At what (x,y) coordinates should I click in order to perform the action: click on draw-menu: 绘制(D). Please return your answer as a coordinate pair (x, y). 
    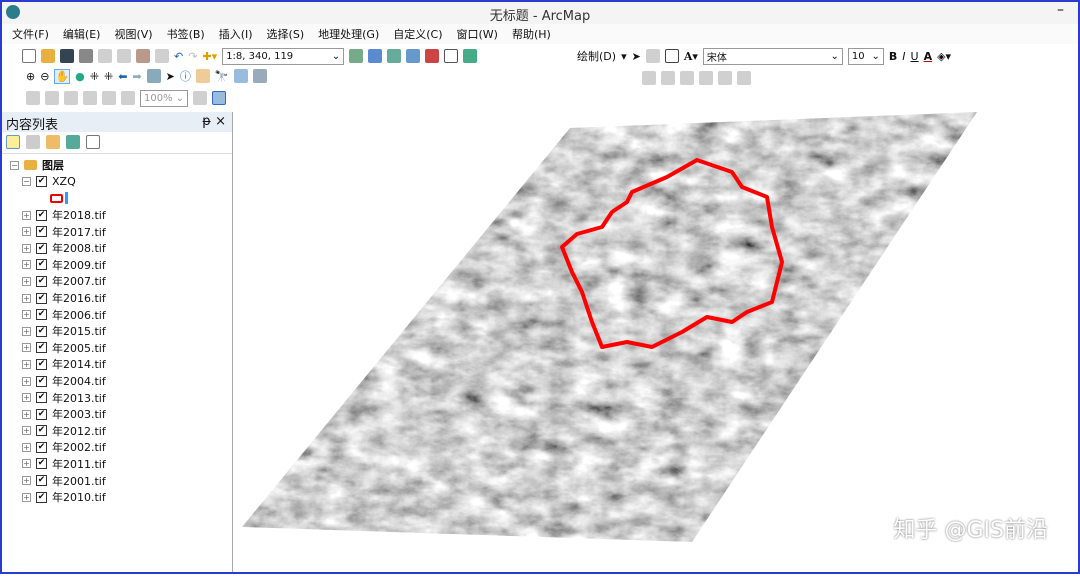
    Looking at the image, I should click on (596, 56).